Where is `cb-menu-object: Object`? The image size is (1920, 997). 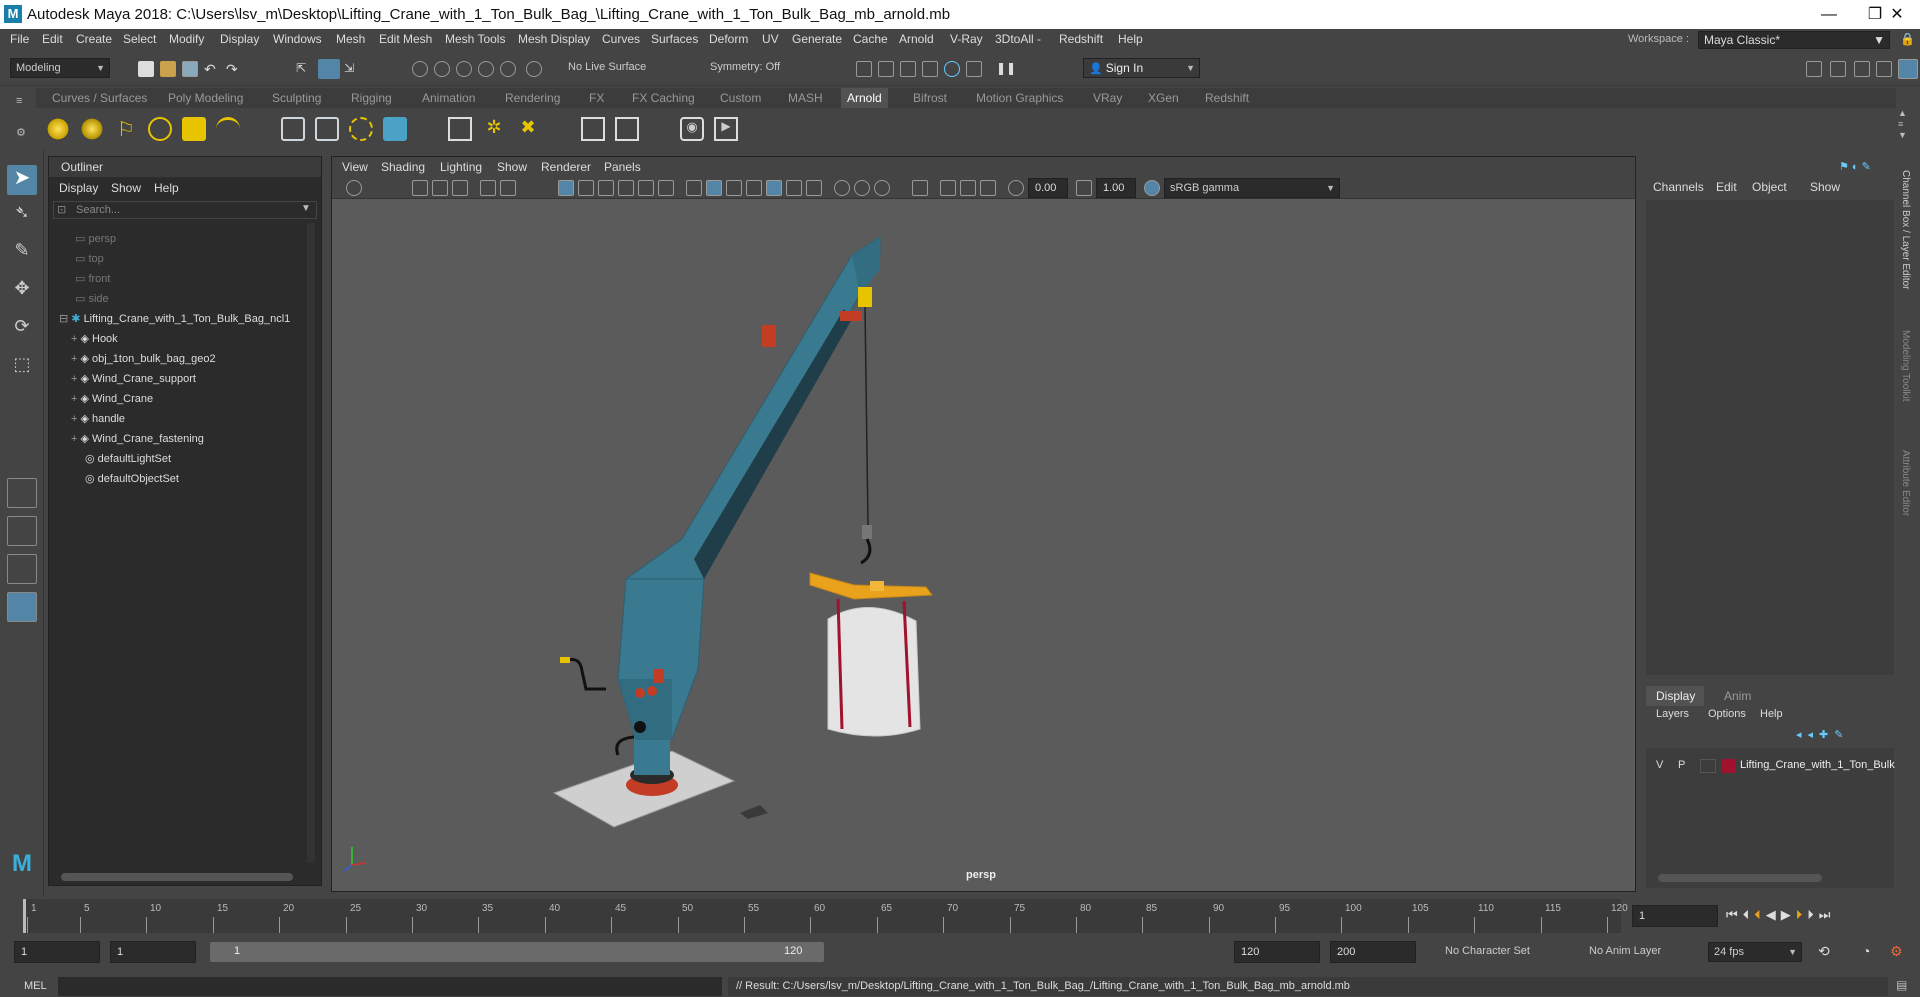 cb-menu-object: Object is located at coordinates (1769, 187).